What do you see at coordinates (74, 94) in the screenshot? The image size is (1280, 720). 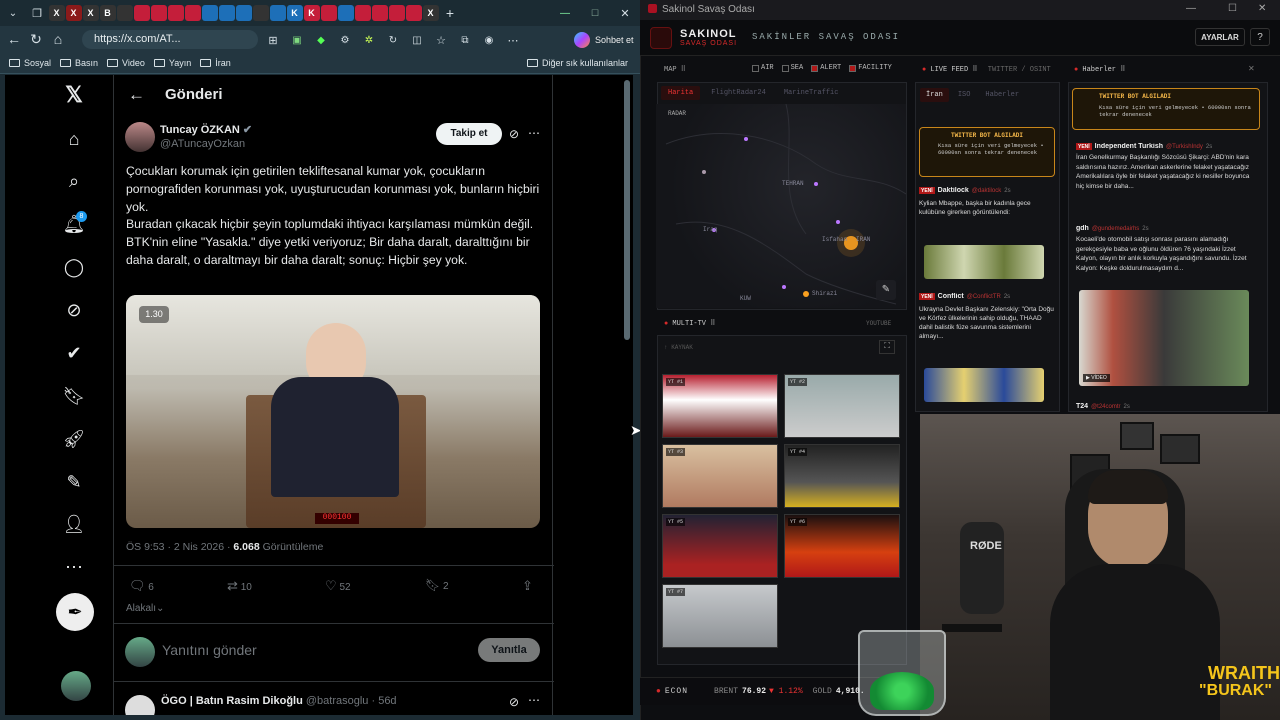 I see `x-logo-icon: 𝕏` at bounding box center [74, 94].